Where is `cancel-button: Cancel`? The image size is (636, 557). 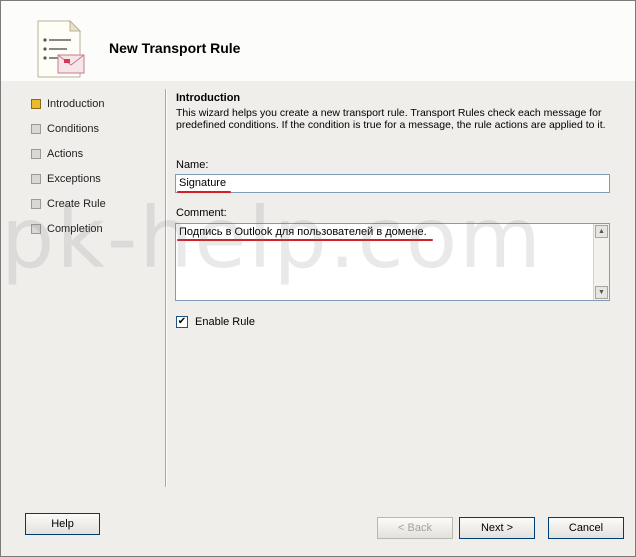 cancel-button: Cancel is located at coordinates (586, 528).